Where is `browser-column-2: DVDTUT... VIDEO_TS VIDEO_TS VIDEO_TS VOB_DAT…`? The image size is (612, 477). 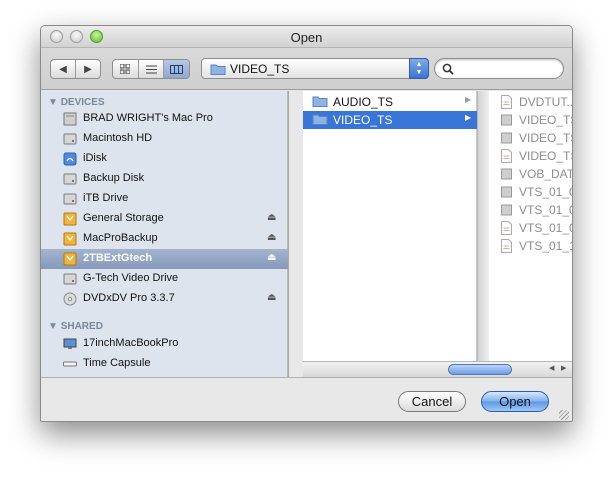
browser-column-2: DVDTUT... VIDEO_TS VIDEO_TS VIDEO_TS VOB_DAT… is located at coordinates (532, 226).